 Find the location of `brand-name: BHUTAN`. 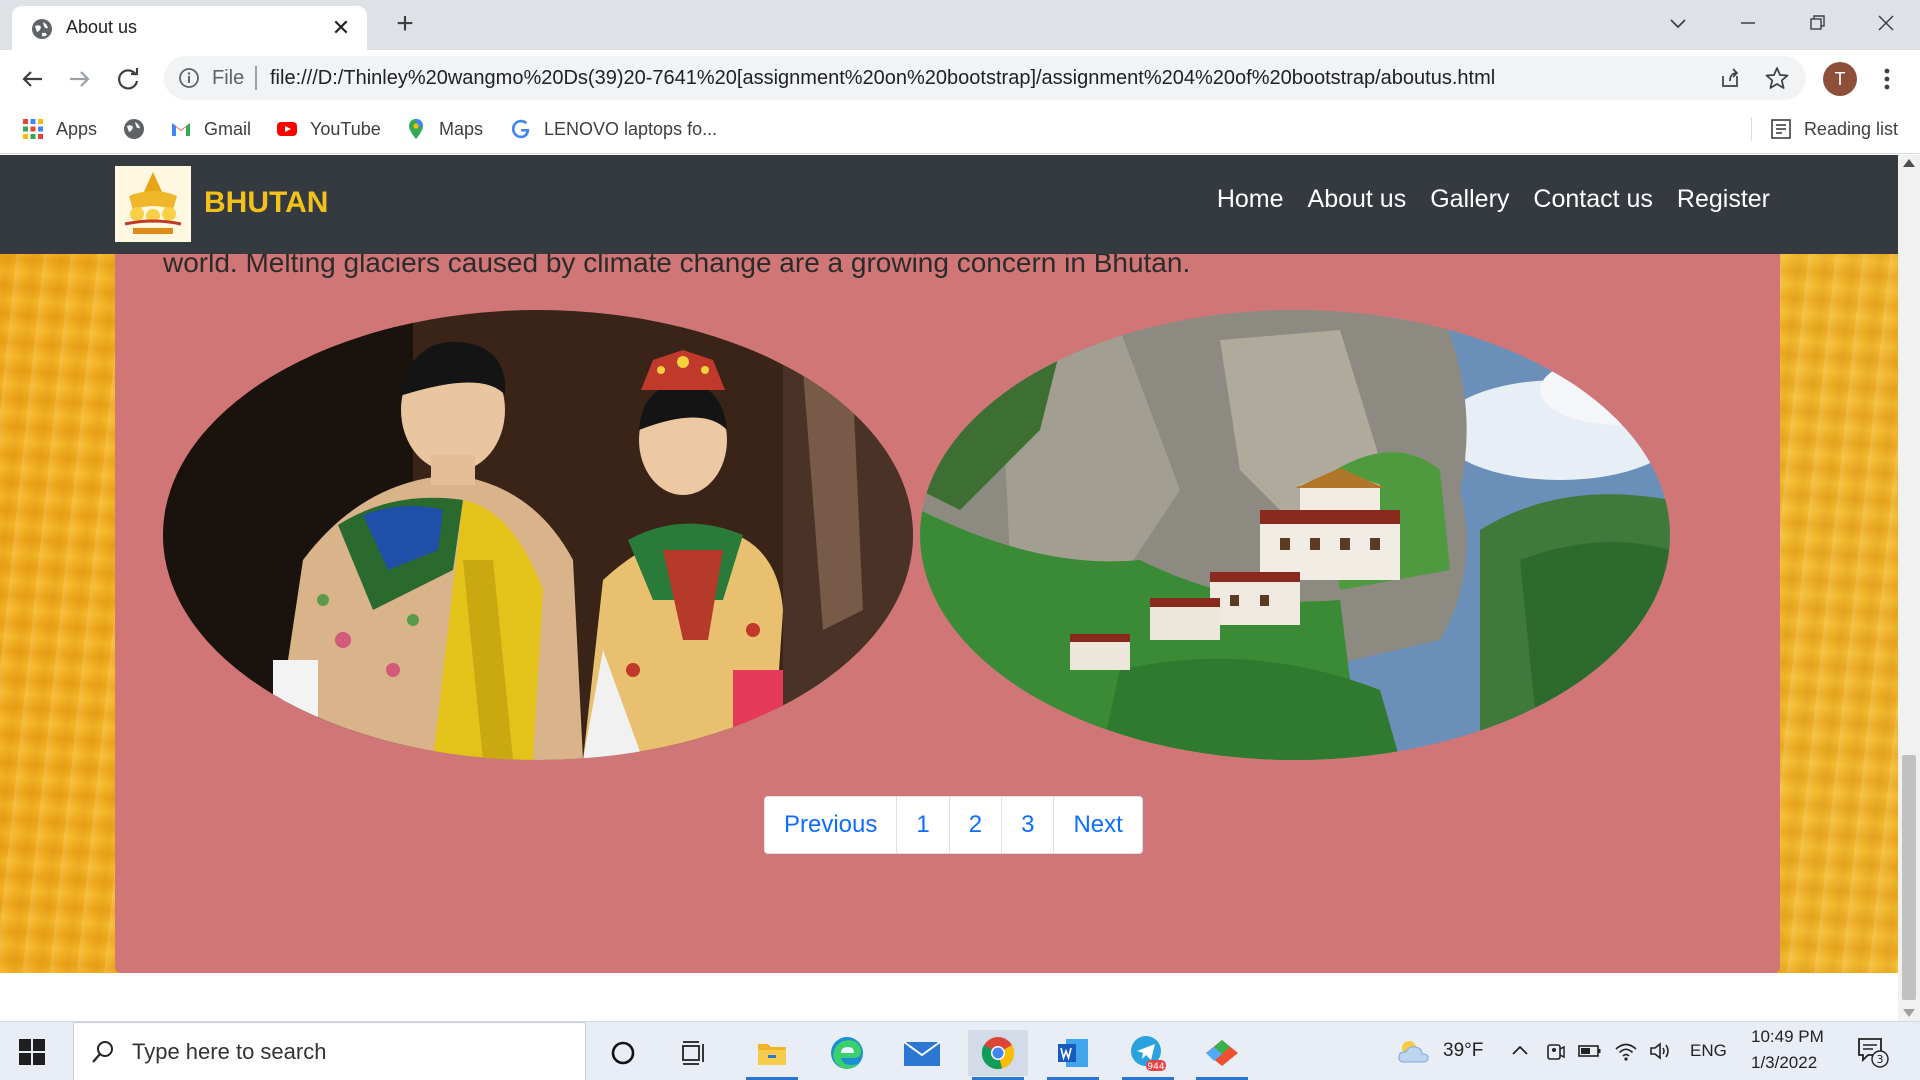

brand-name: BHUTAN is located at coordinates (266, 203).